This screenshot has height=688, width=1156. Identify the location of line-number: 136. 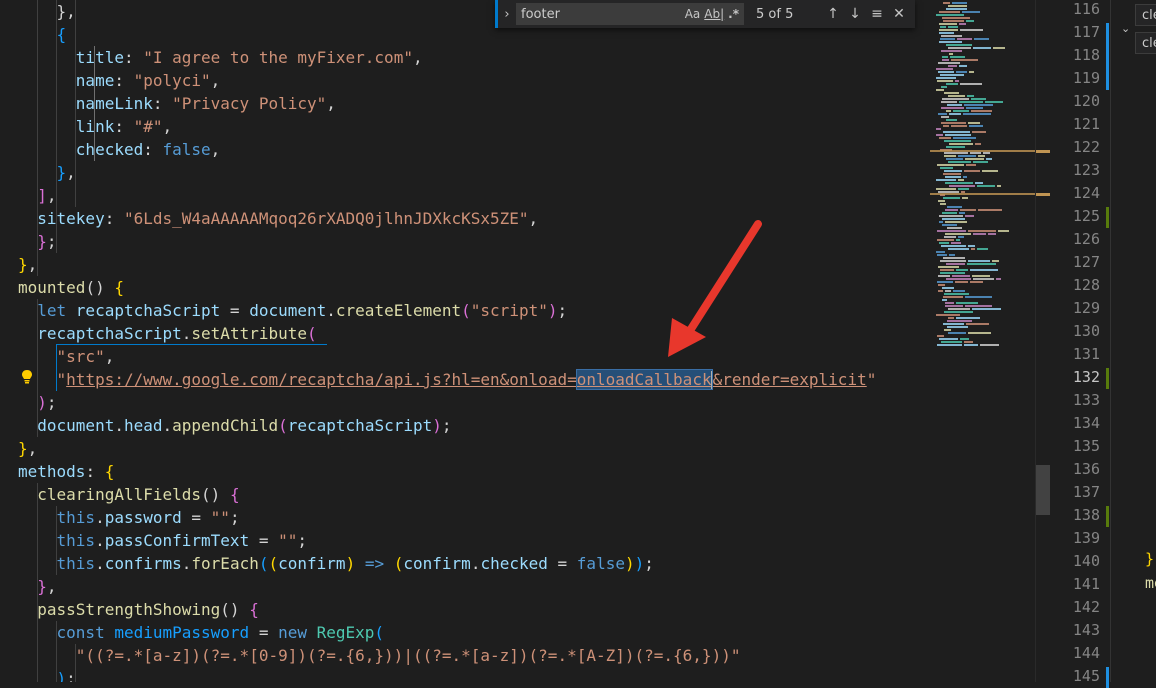
(1086, 469).